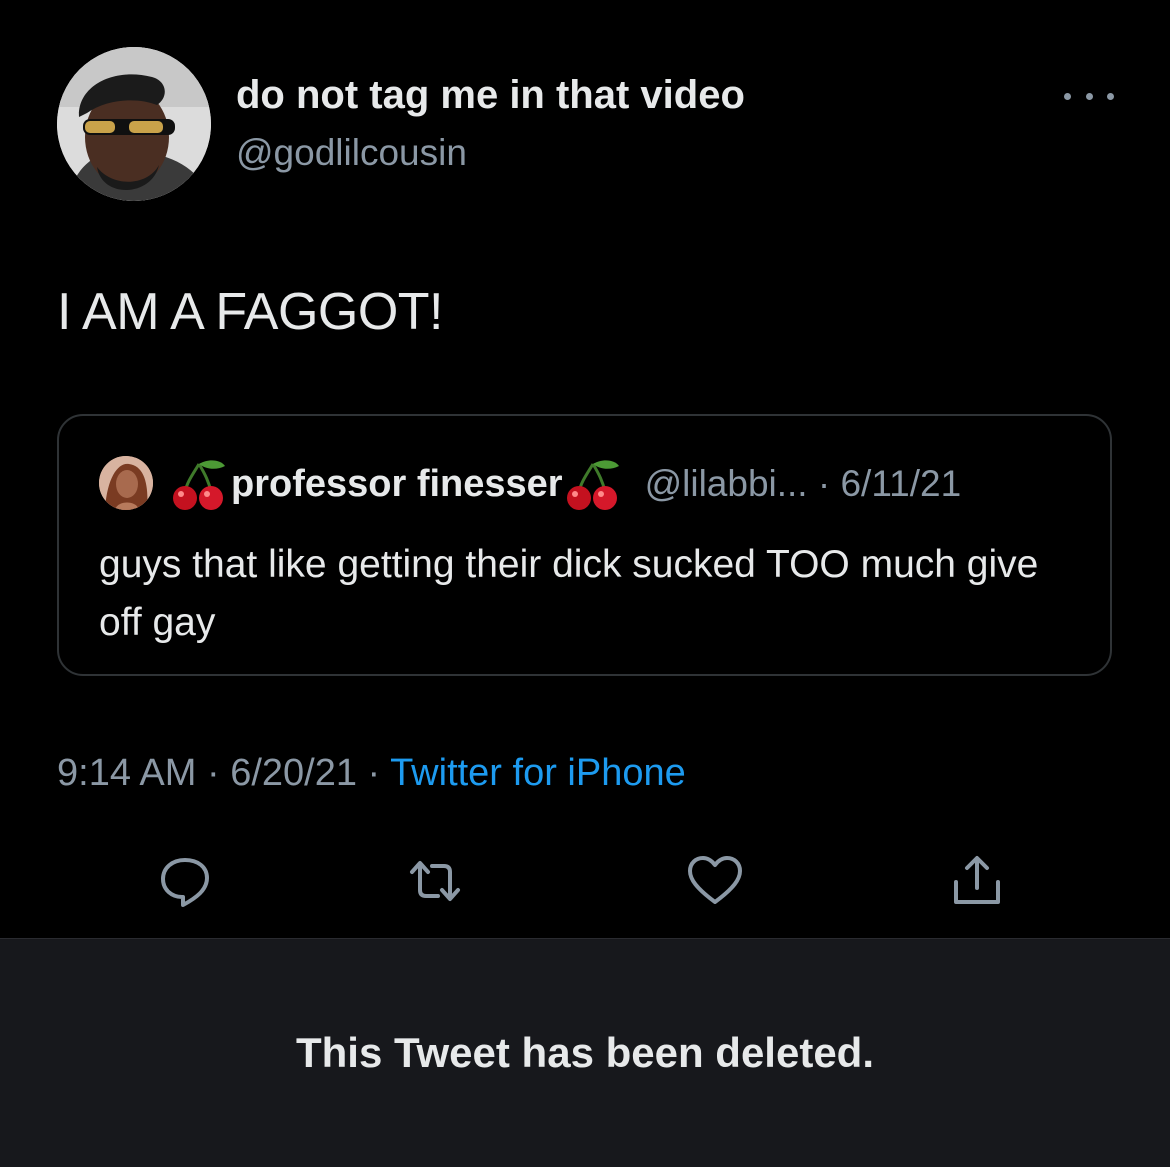  Describe the element at coordinates (490, 95) in the screenshot. I see `author-display-name: do not tag me in that video` at that location.